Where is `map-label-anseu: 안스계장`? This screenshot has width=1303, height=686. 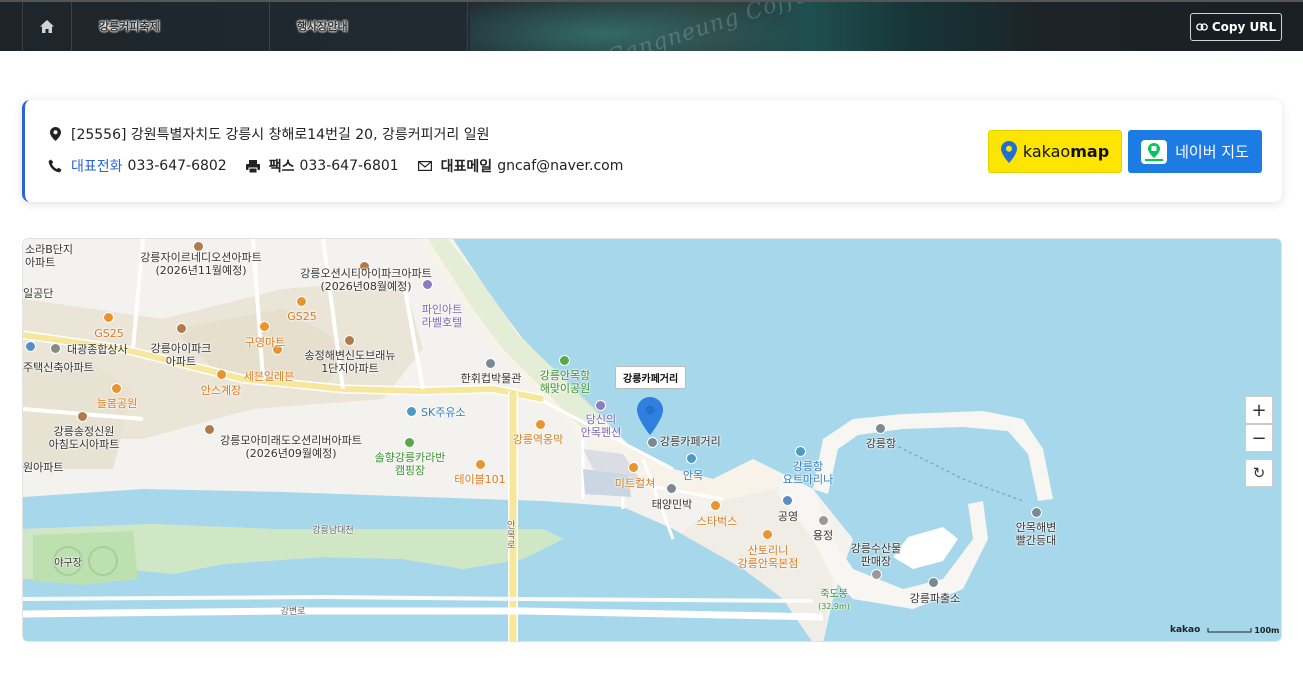 map-label-anseu: 안스계장 is located at coordinates (221, 390).